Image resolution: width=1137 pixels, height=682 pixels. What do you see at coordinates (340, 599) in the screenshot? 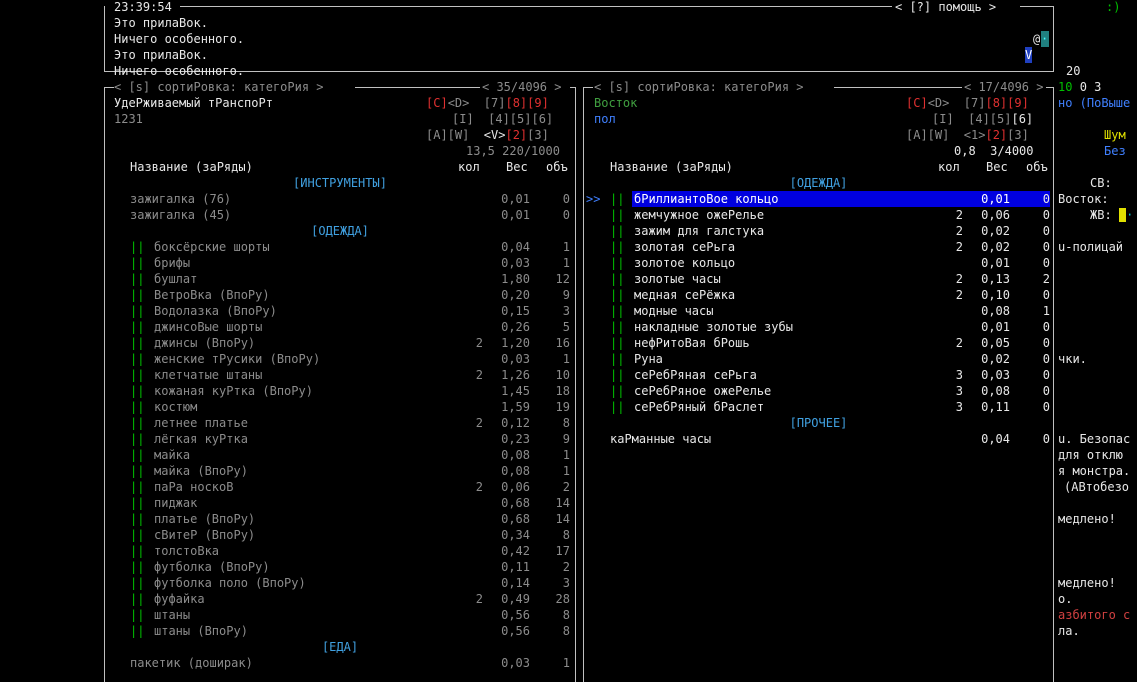
I see `item-row: || фуфайка 2 0,49 28` at bounding box center [340, 599].